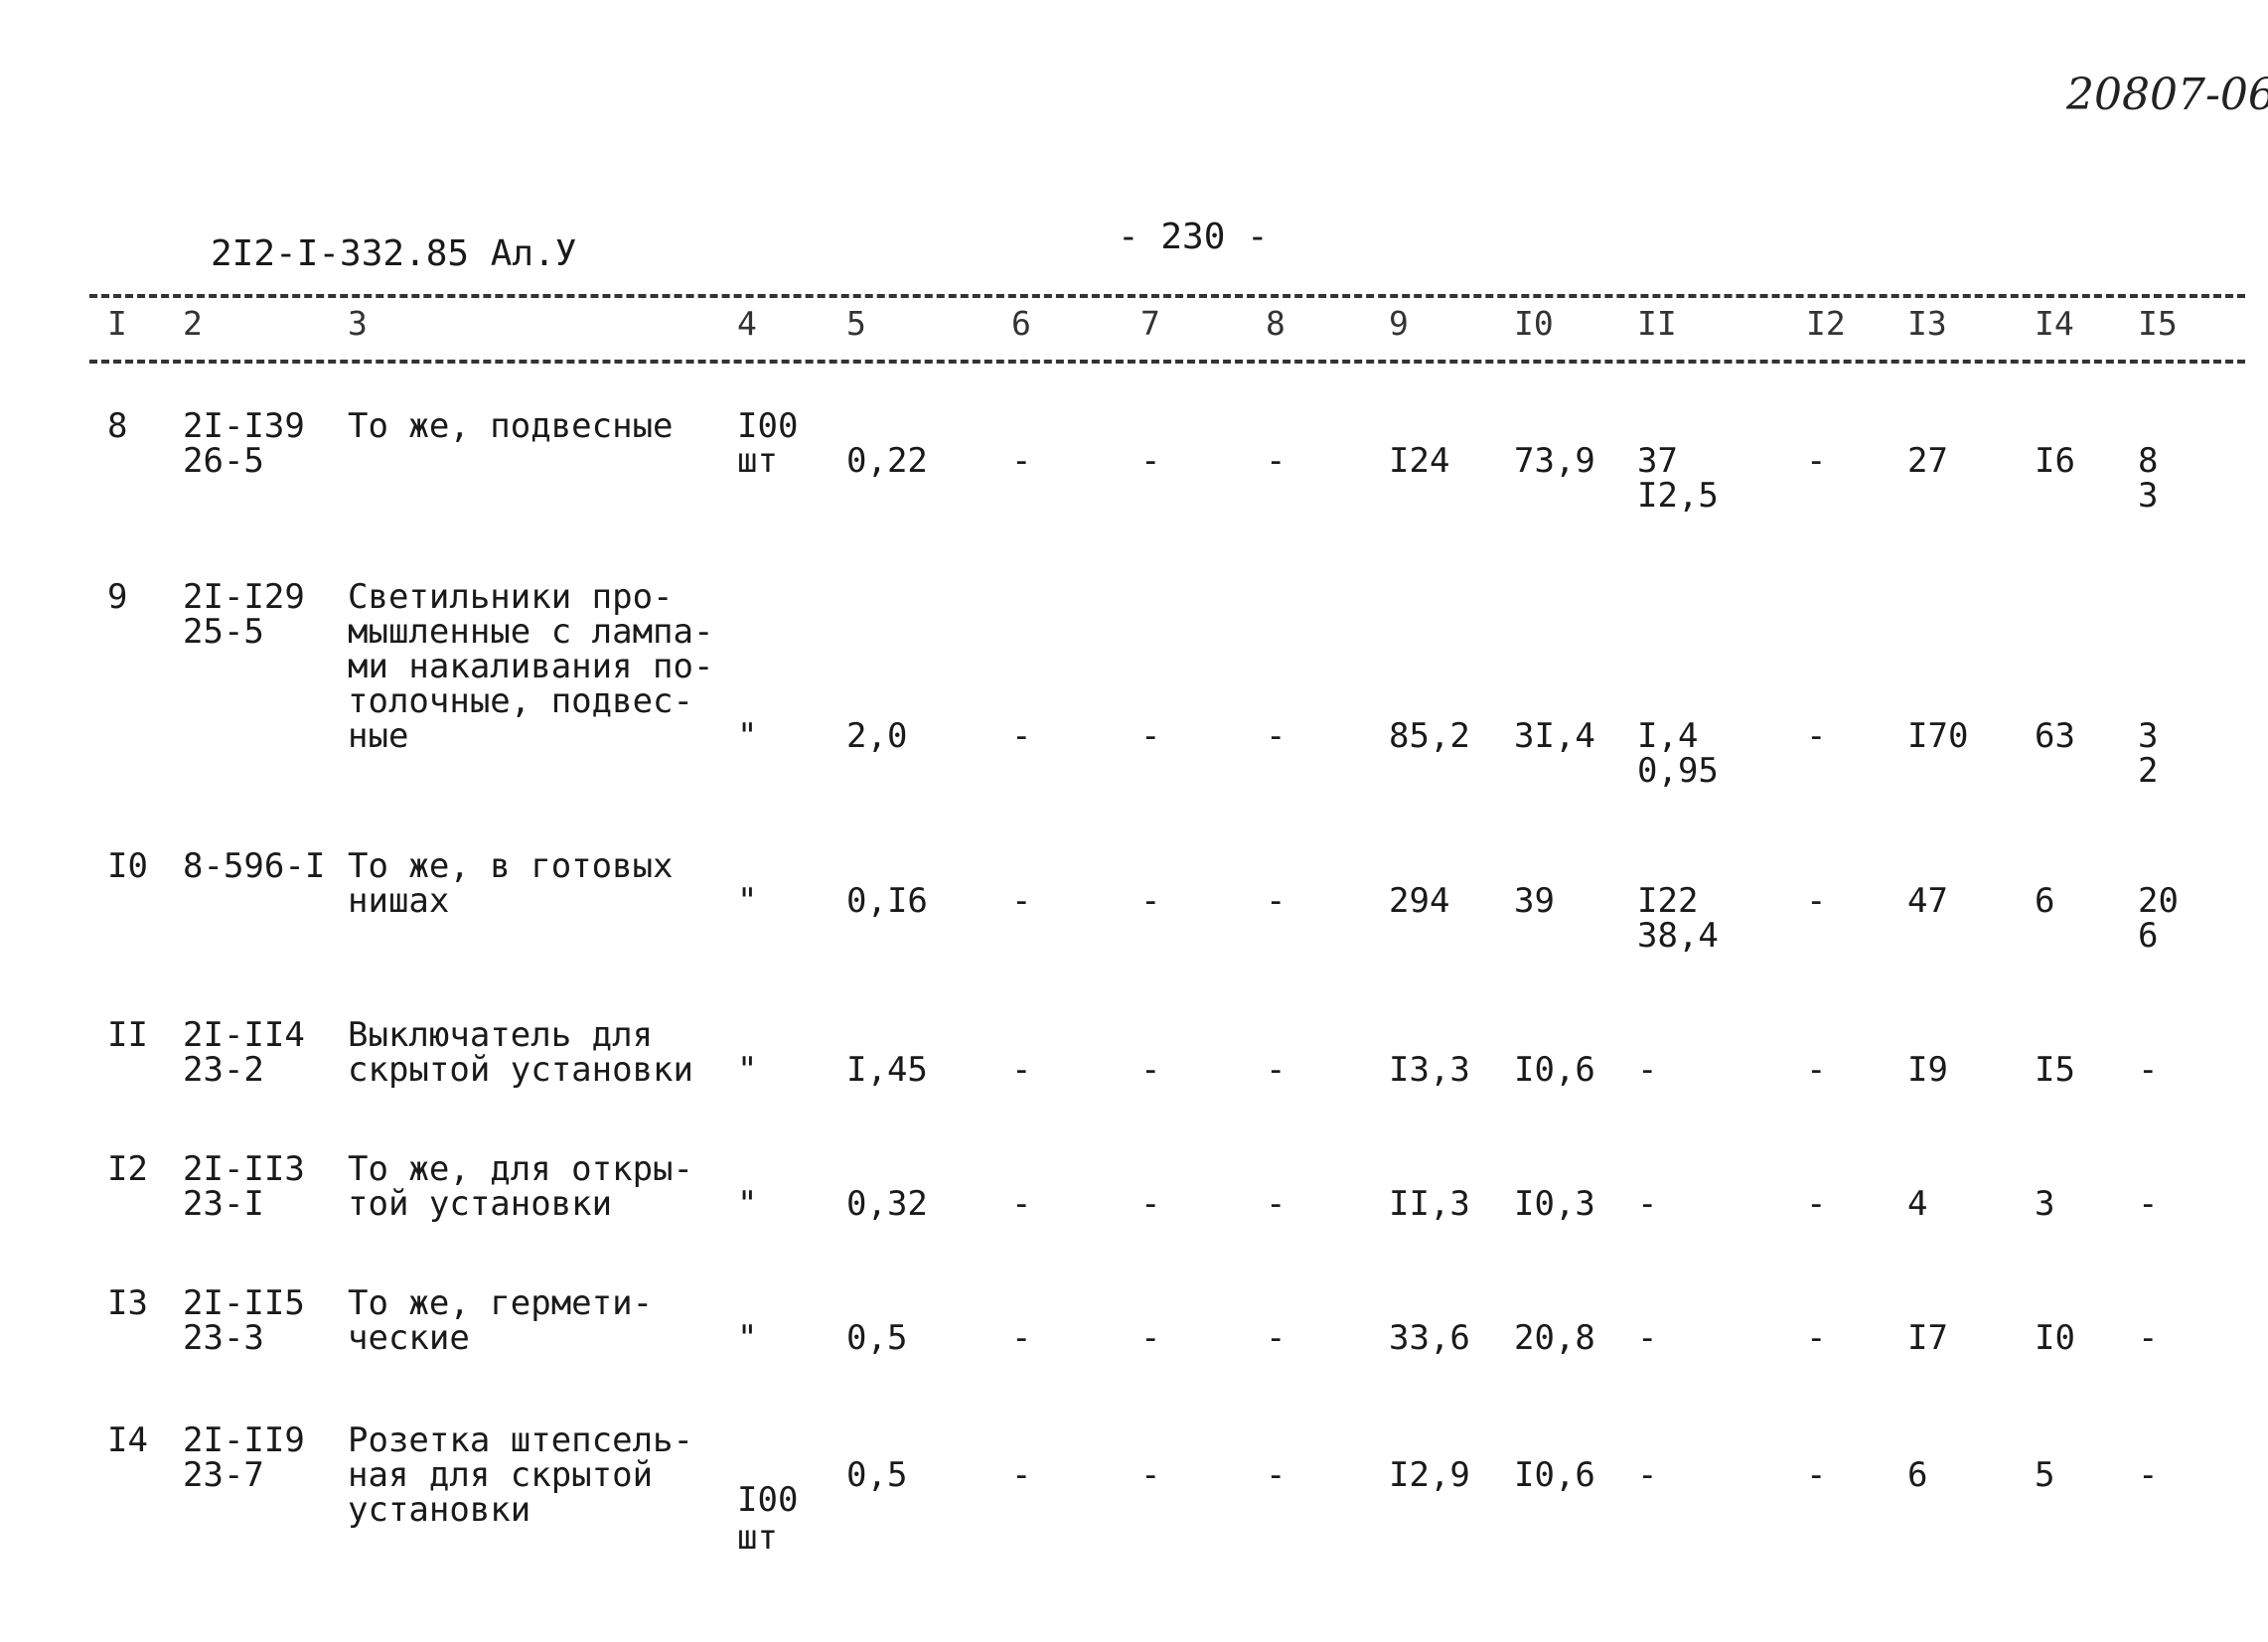  Describe the element at coordinates (1429, 1475) in the screenshot. I see `value-c9: I2,9` at that location.